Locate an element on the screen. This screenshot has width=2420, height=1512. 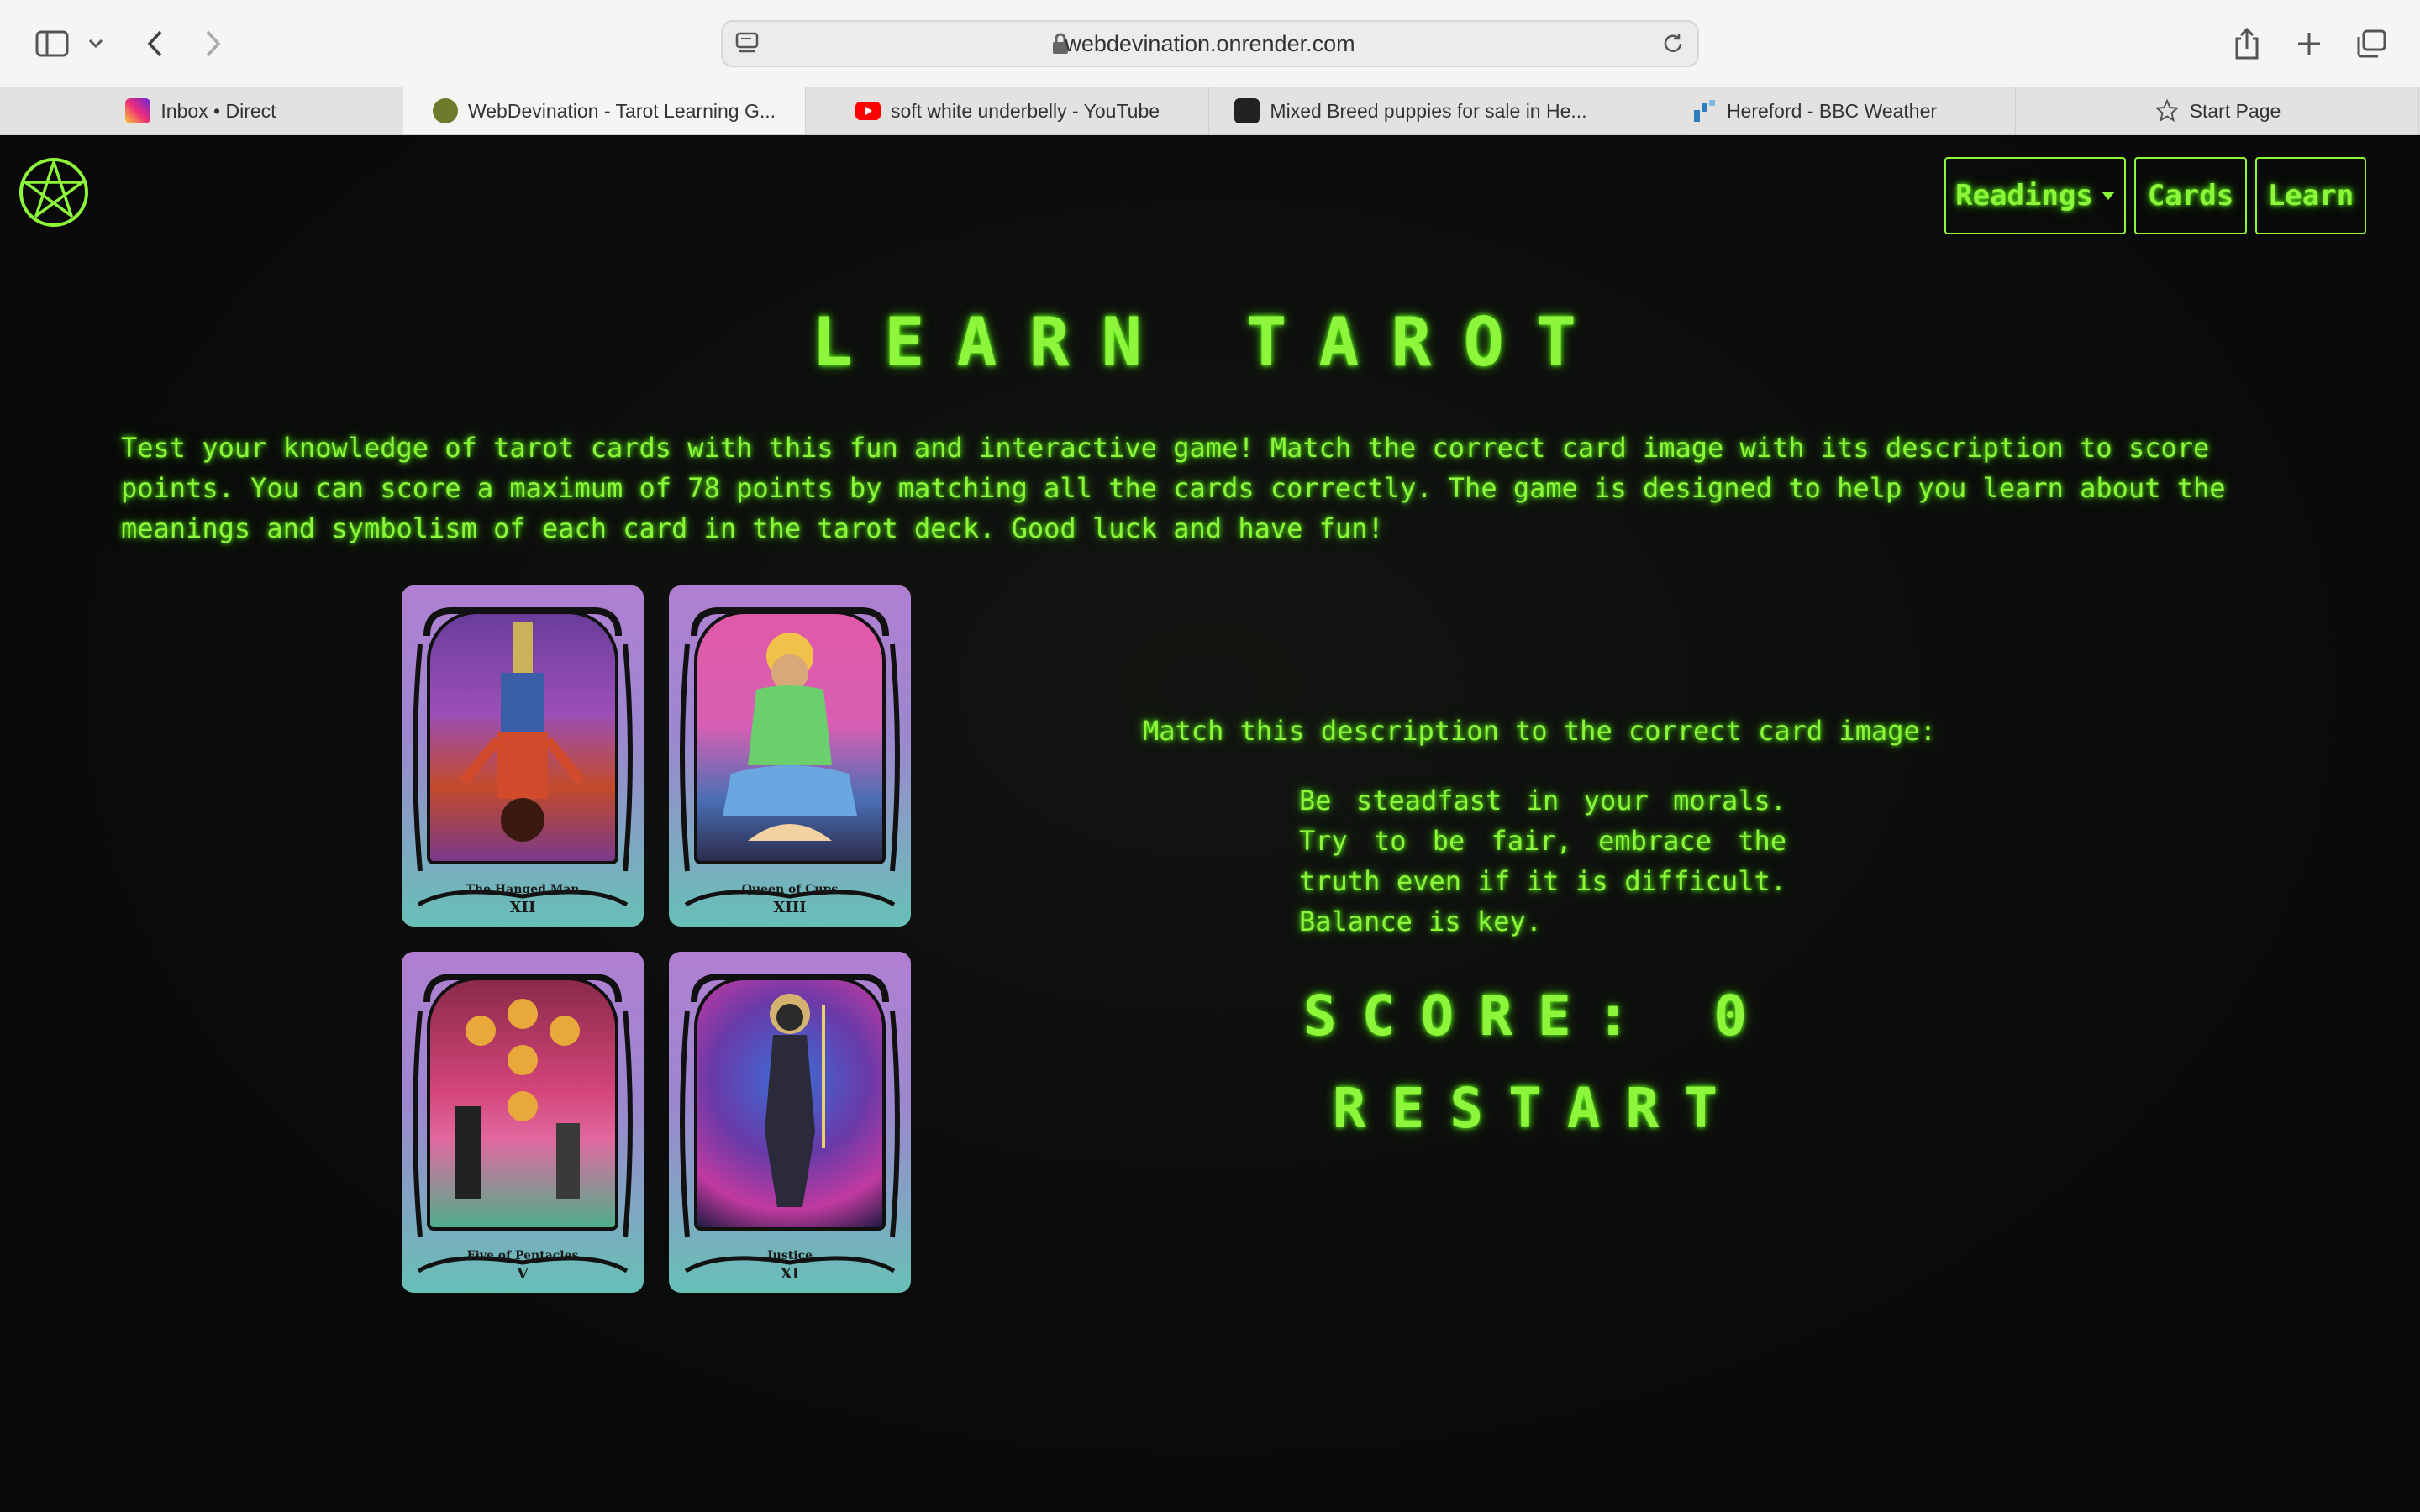
card-name: Justice is located at coordinates (790, 1256).